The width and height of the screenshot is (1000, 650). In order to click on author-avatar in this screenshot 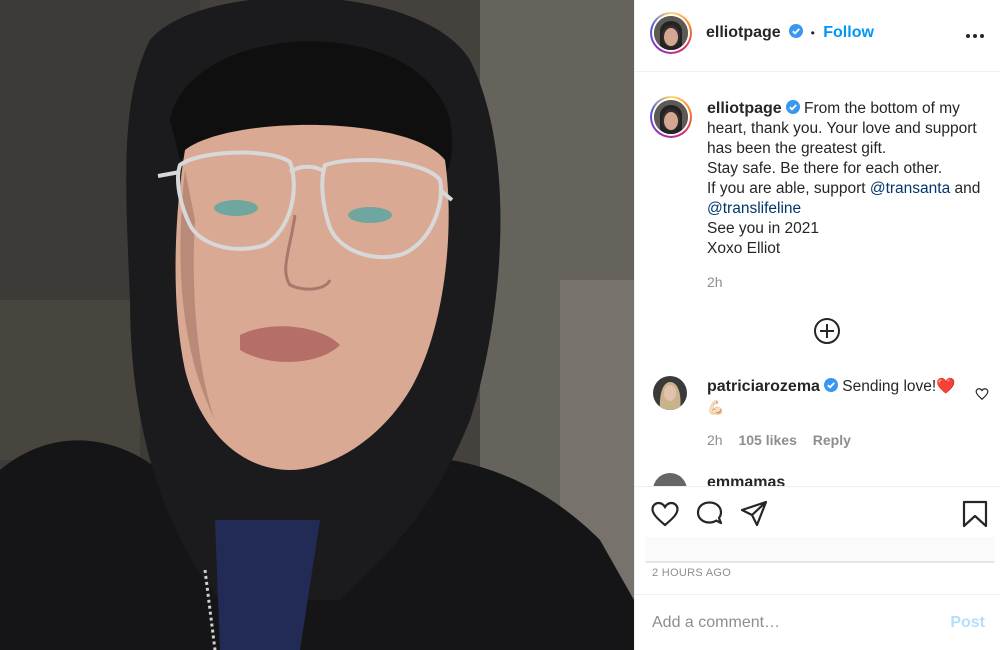, I will do `click(671, 33)`.